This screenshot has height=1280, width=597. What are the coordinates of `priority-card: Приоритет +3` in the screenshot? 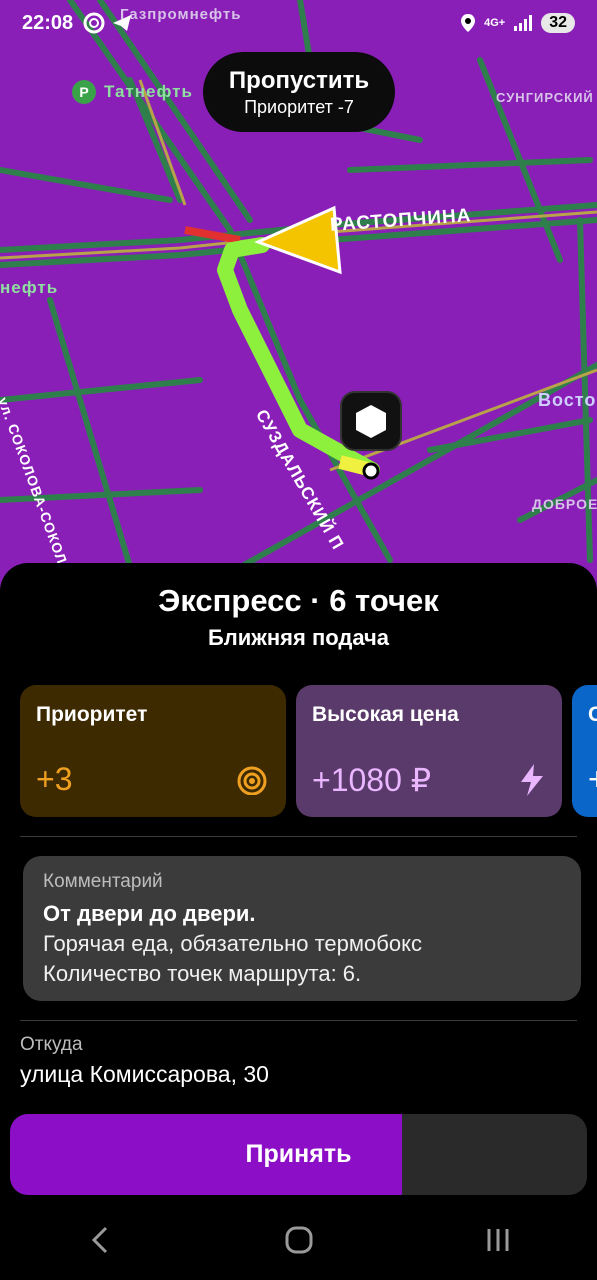 It's located at (153, 751).